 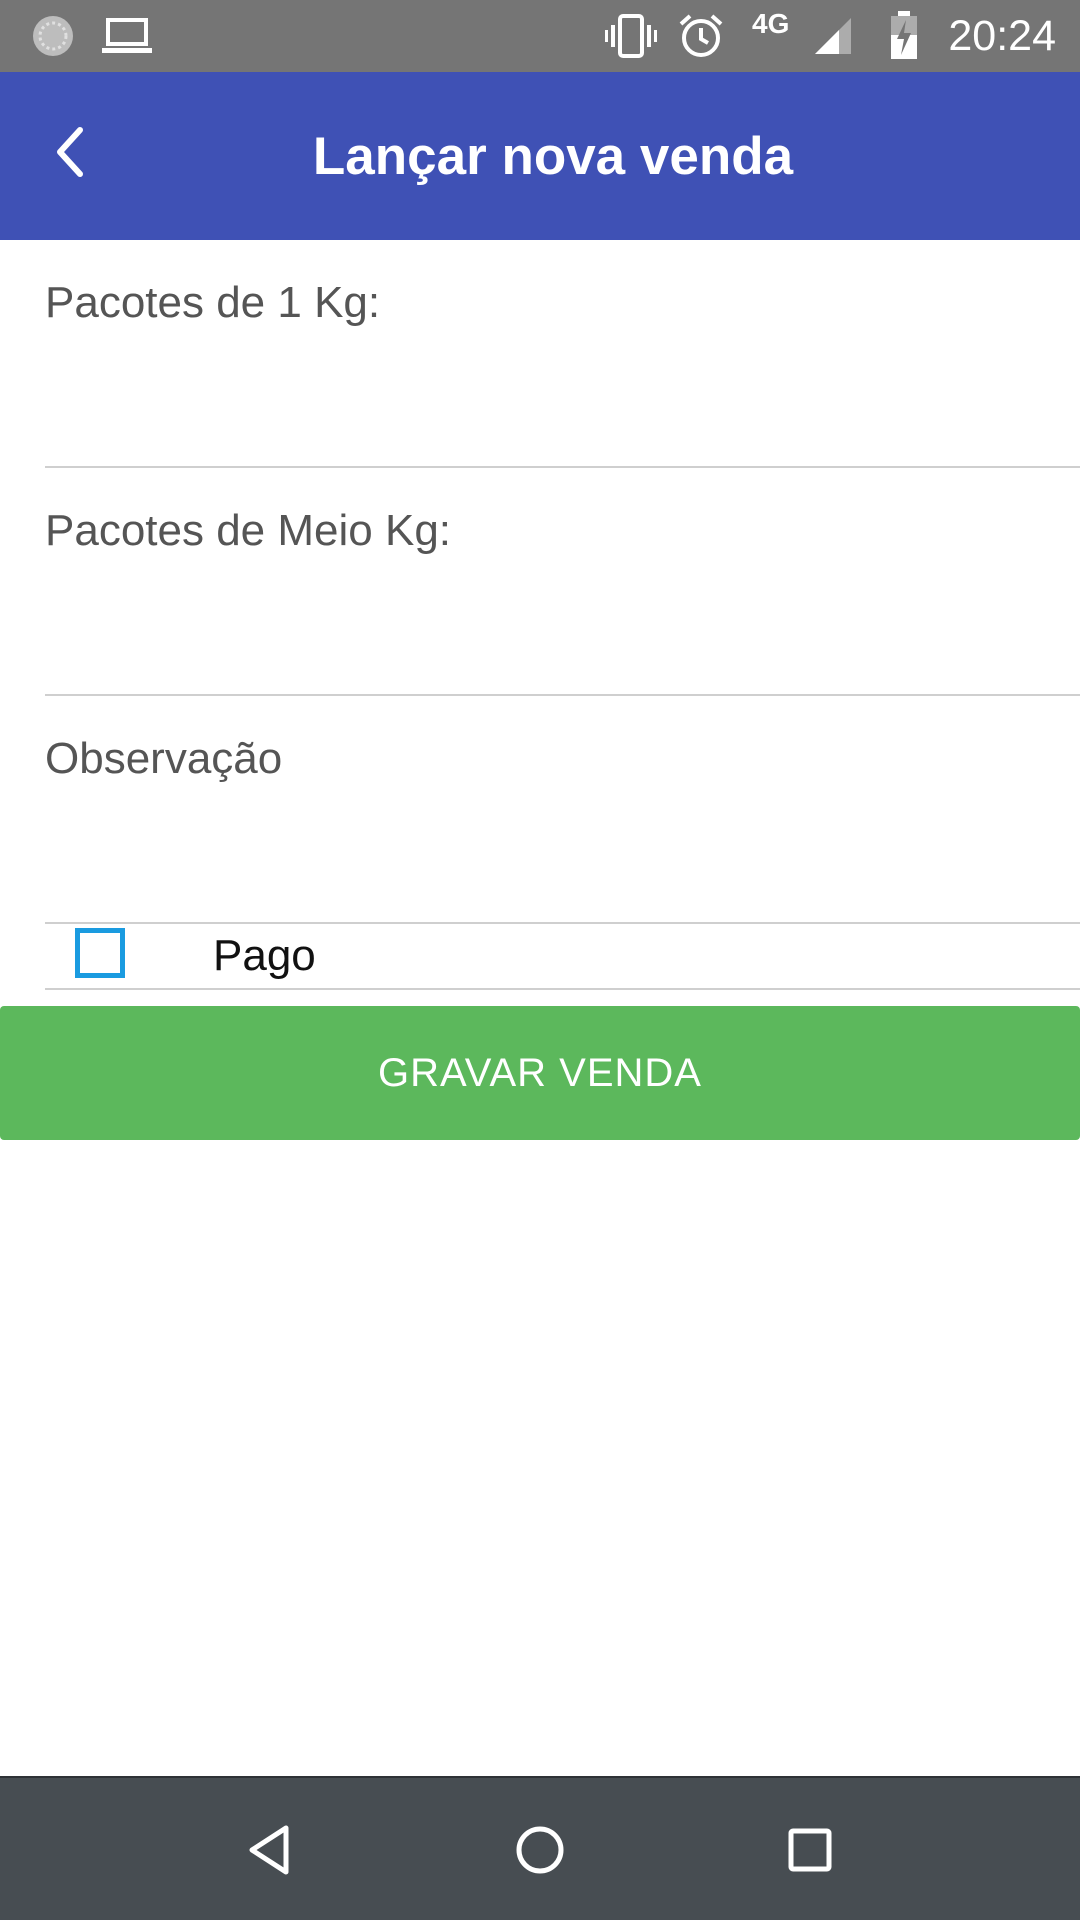 I want to click on recents-square-icon, so click(x=810, y=1850).